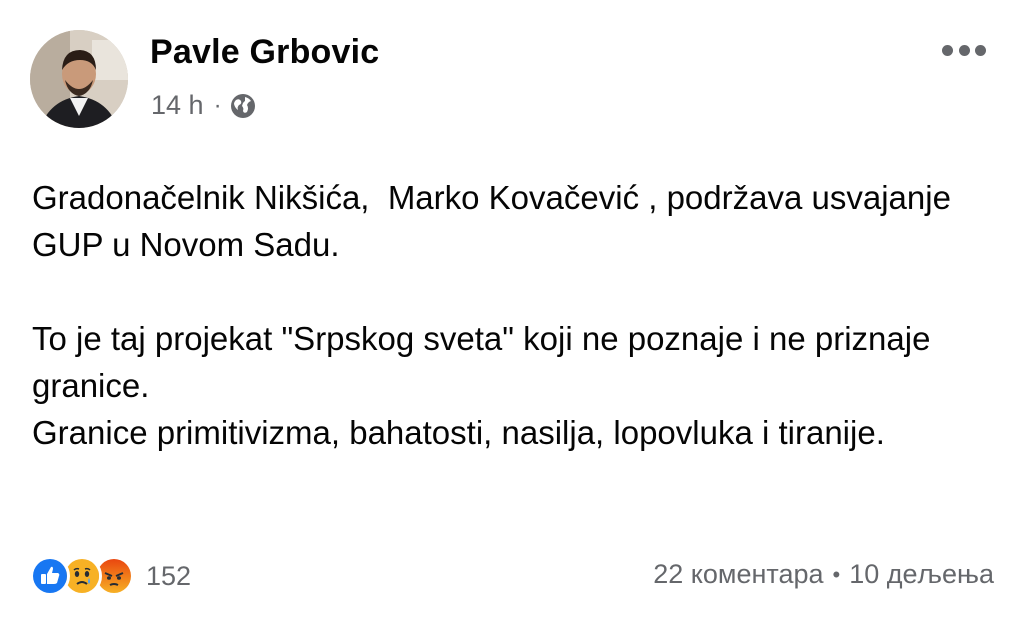 This screenshot has width=1024, height=623. I want to click on author-name: Pavle Grbovic, so click(264, 52).